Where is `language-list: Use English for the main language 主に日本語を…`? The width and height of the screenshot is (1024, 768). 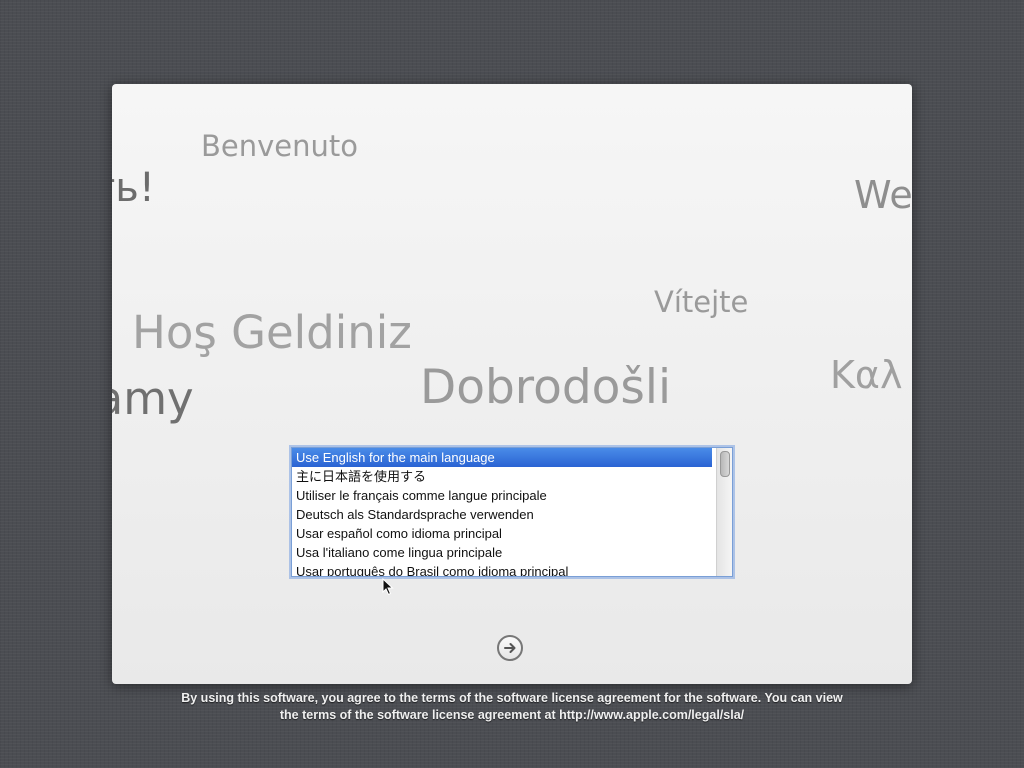
language-list: Use English for the main language 主に日本語を… is located at coordinates (512, 512).